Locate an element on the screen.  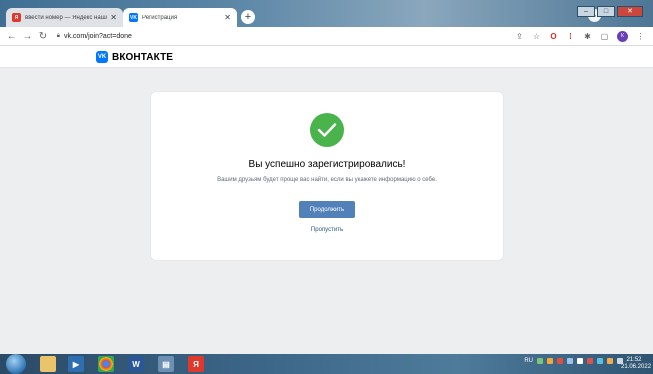
minimize-button: – is located at coordinates (586, 11).